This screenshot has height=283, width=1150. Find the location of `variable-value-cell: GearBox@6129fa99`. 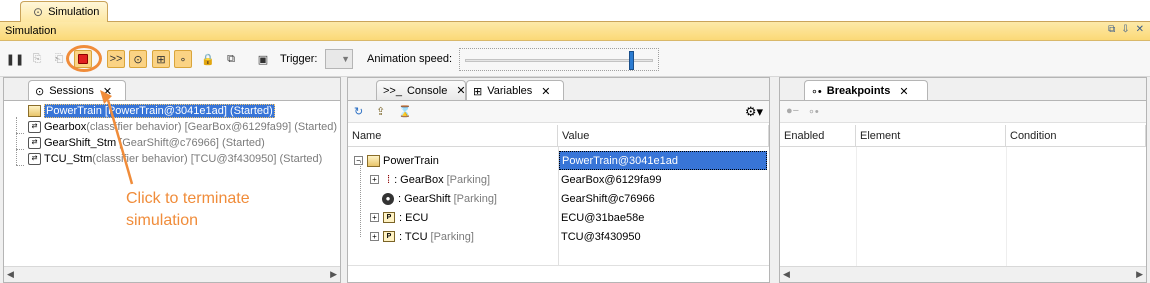

variable-value-cell: GearBox@6129fa99 is located at coordinates (611, 179).